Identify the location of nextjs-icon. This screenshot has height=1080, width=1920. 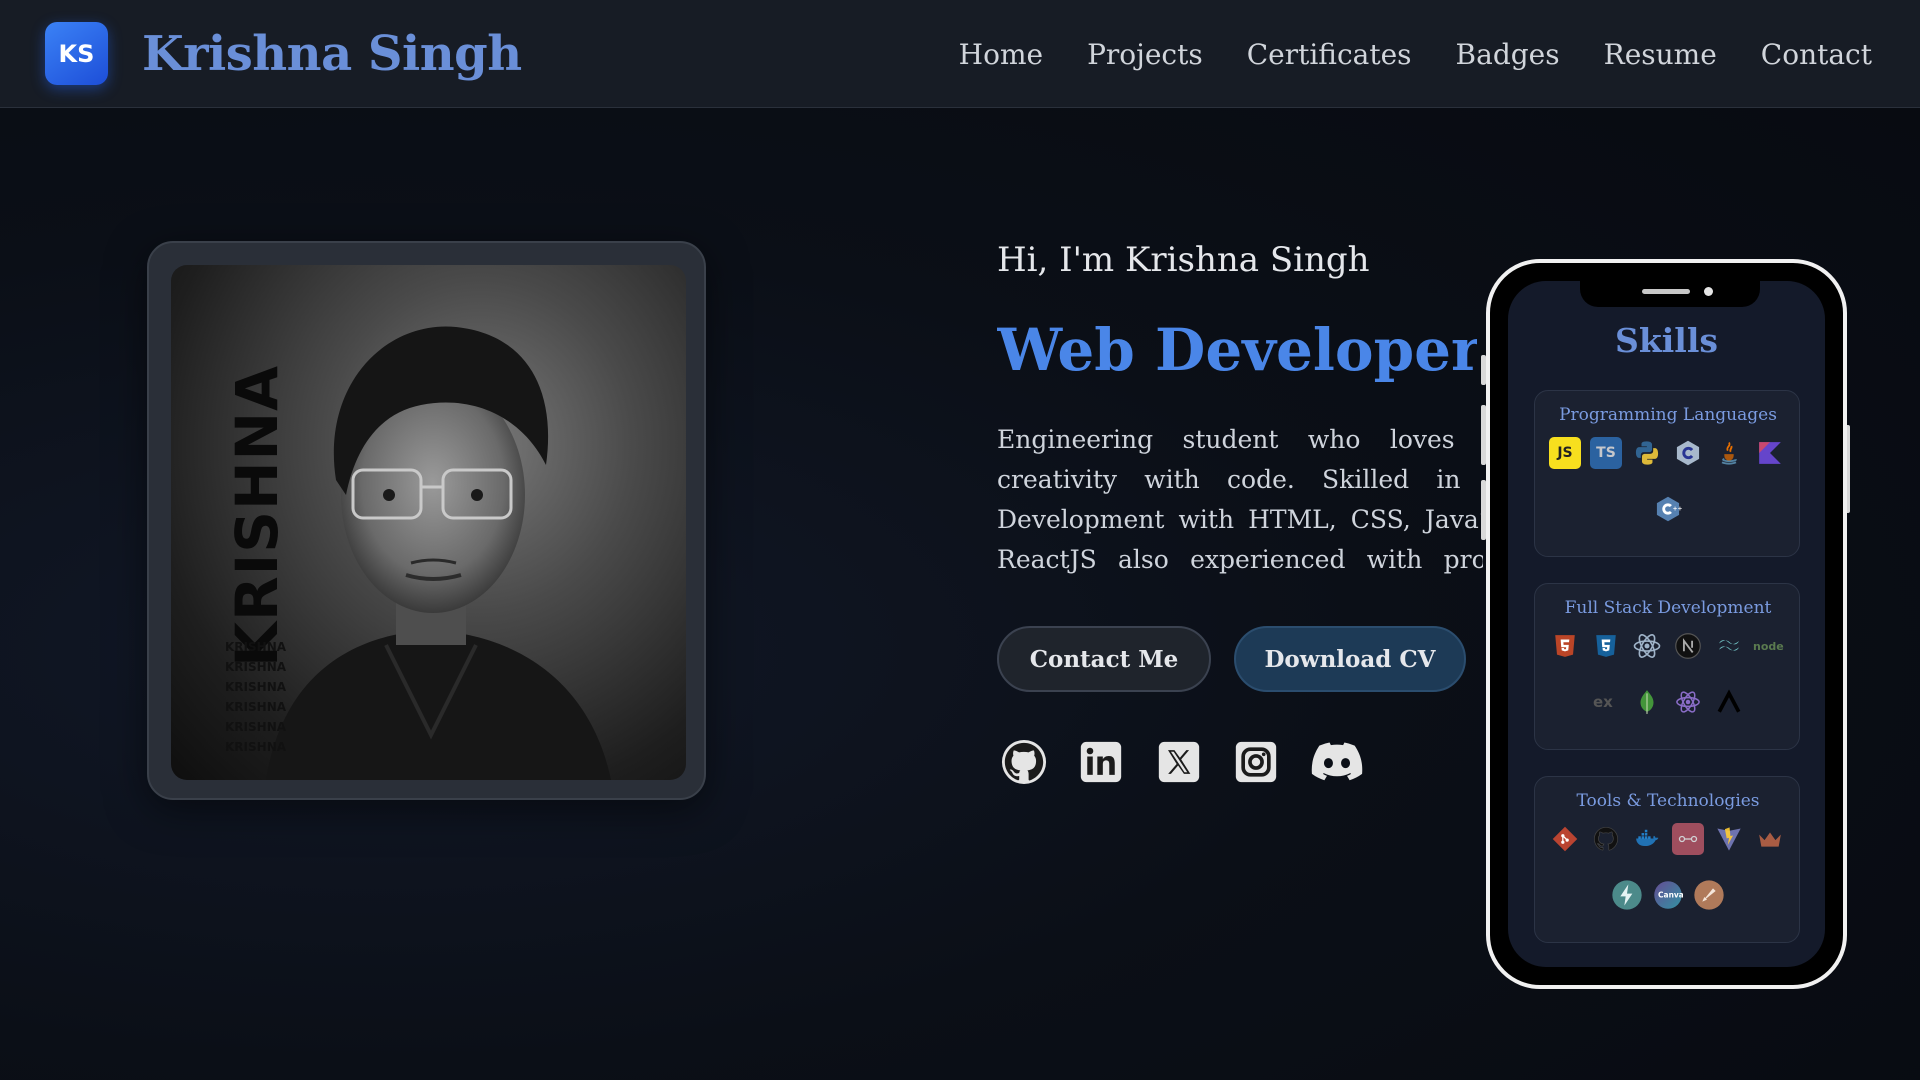
(1688, 646).